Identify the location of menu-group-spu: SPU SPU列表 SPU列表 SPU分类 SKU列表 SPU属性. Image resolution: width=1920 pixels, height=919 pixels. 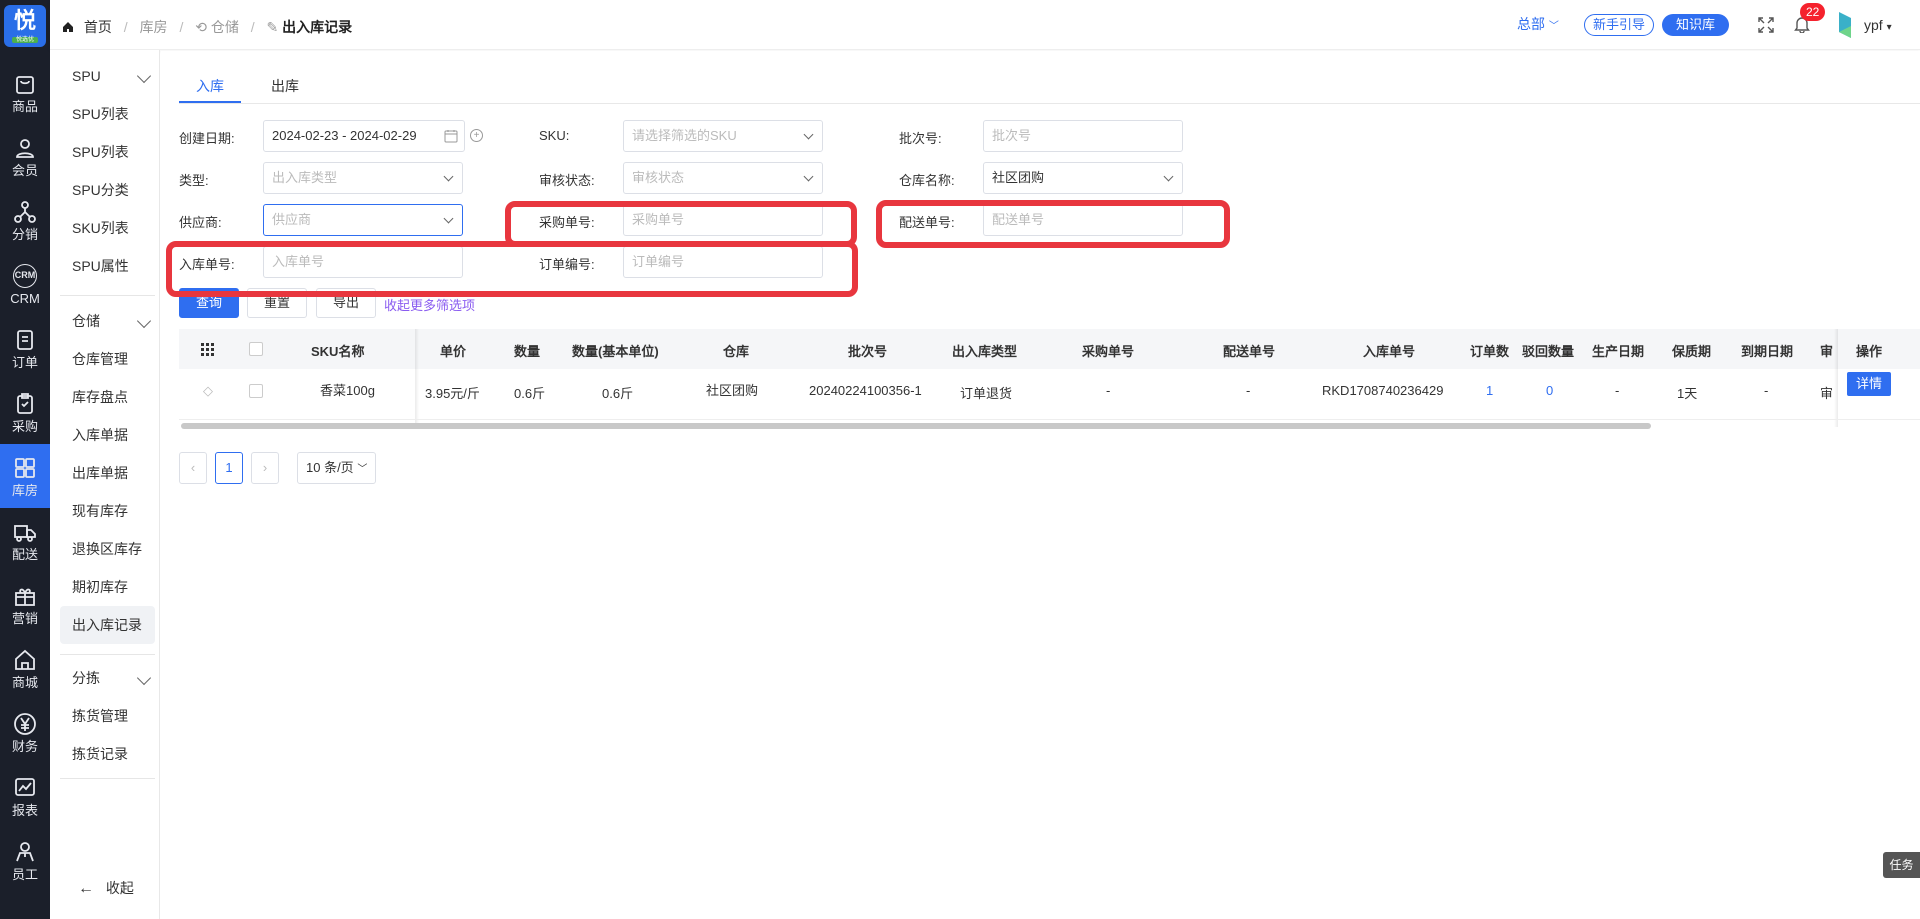
(107, 171).